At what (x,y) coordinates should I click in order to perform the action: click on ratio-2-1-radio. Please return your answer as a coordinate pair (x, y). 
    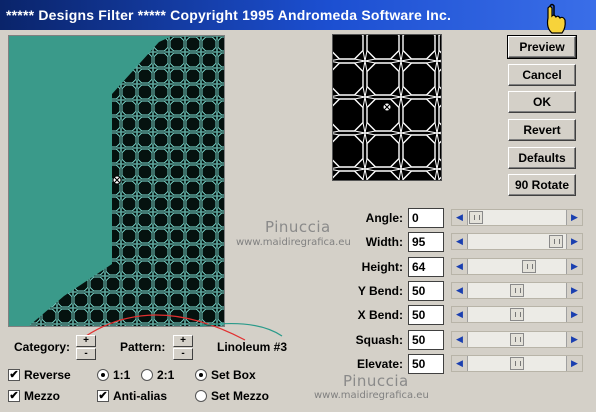
    Looking at the image, I should click on (147, 375).